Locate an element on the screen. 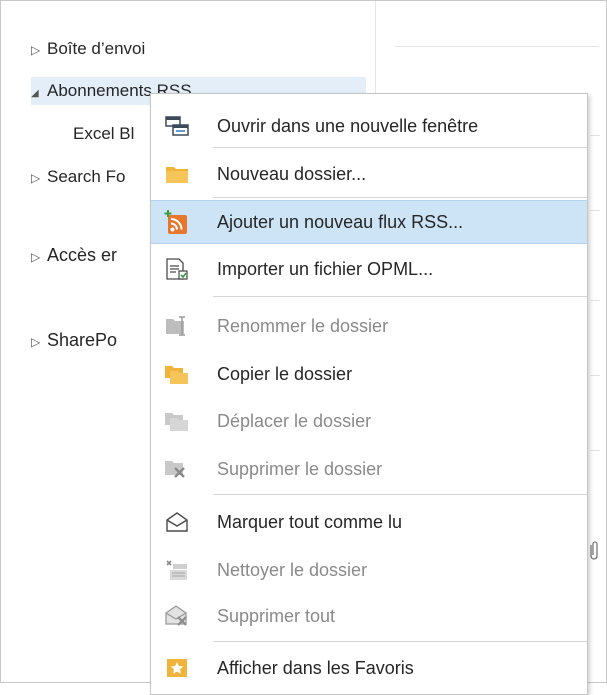  folder-item-sharepoint: ▷ SharePo is located at coordinates (74, 340).